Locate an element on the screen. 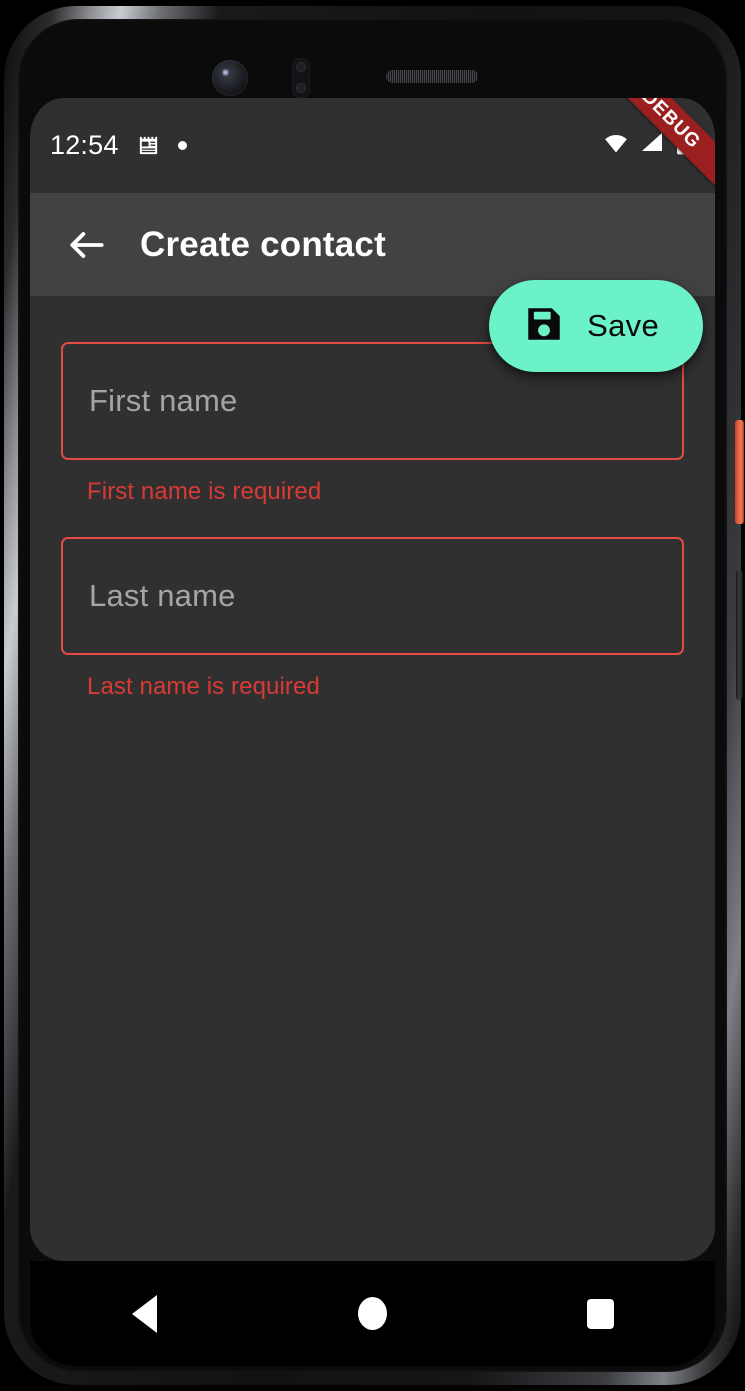 Image resolution: width=745 pixels, height=1391 pixels. status-bar-left: 12:54 is located at coordinates (118, 145).